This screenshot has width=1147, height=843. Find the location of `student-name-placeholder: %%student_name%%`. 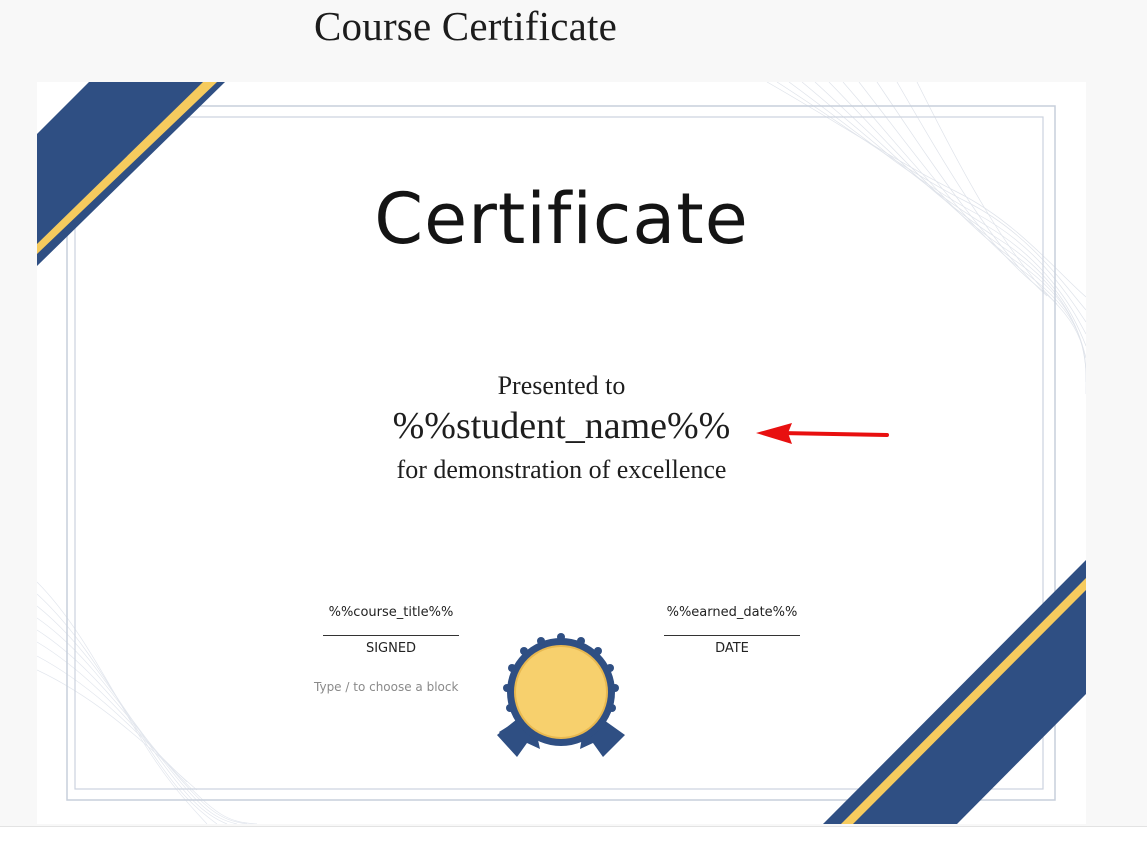

student-name-placeholder: %%student_name%% is located at coordinates (561, 426).